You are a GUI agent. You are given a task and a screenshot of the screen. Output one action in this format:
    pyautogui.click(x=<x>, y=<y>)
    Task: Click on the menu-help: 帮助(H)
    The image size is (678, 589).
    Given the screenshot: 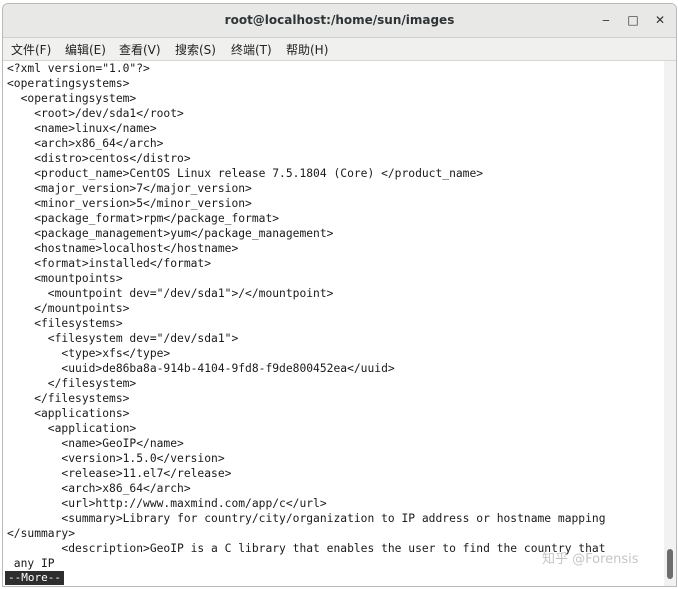 What is the action you would take?
    pyautogui.click(x=307, y=49)
    